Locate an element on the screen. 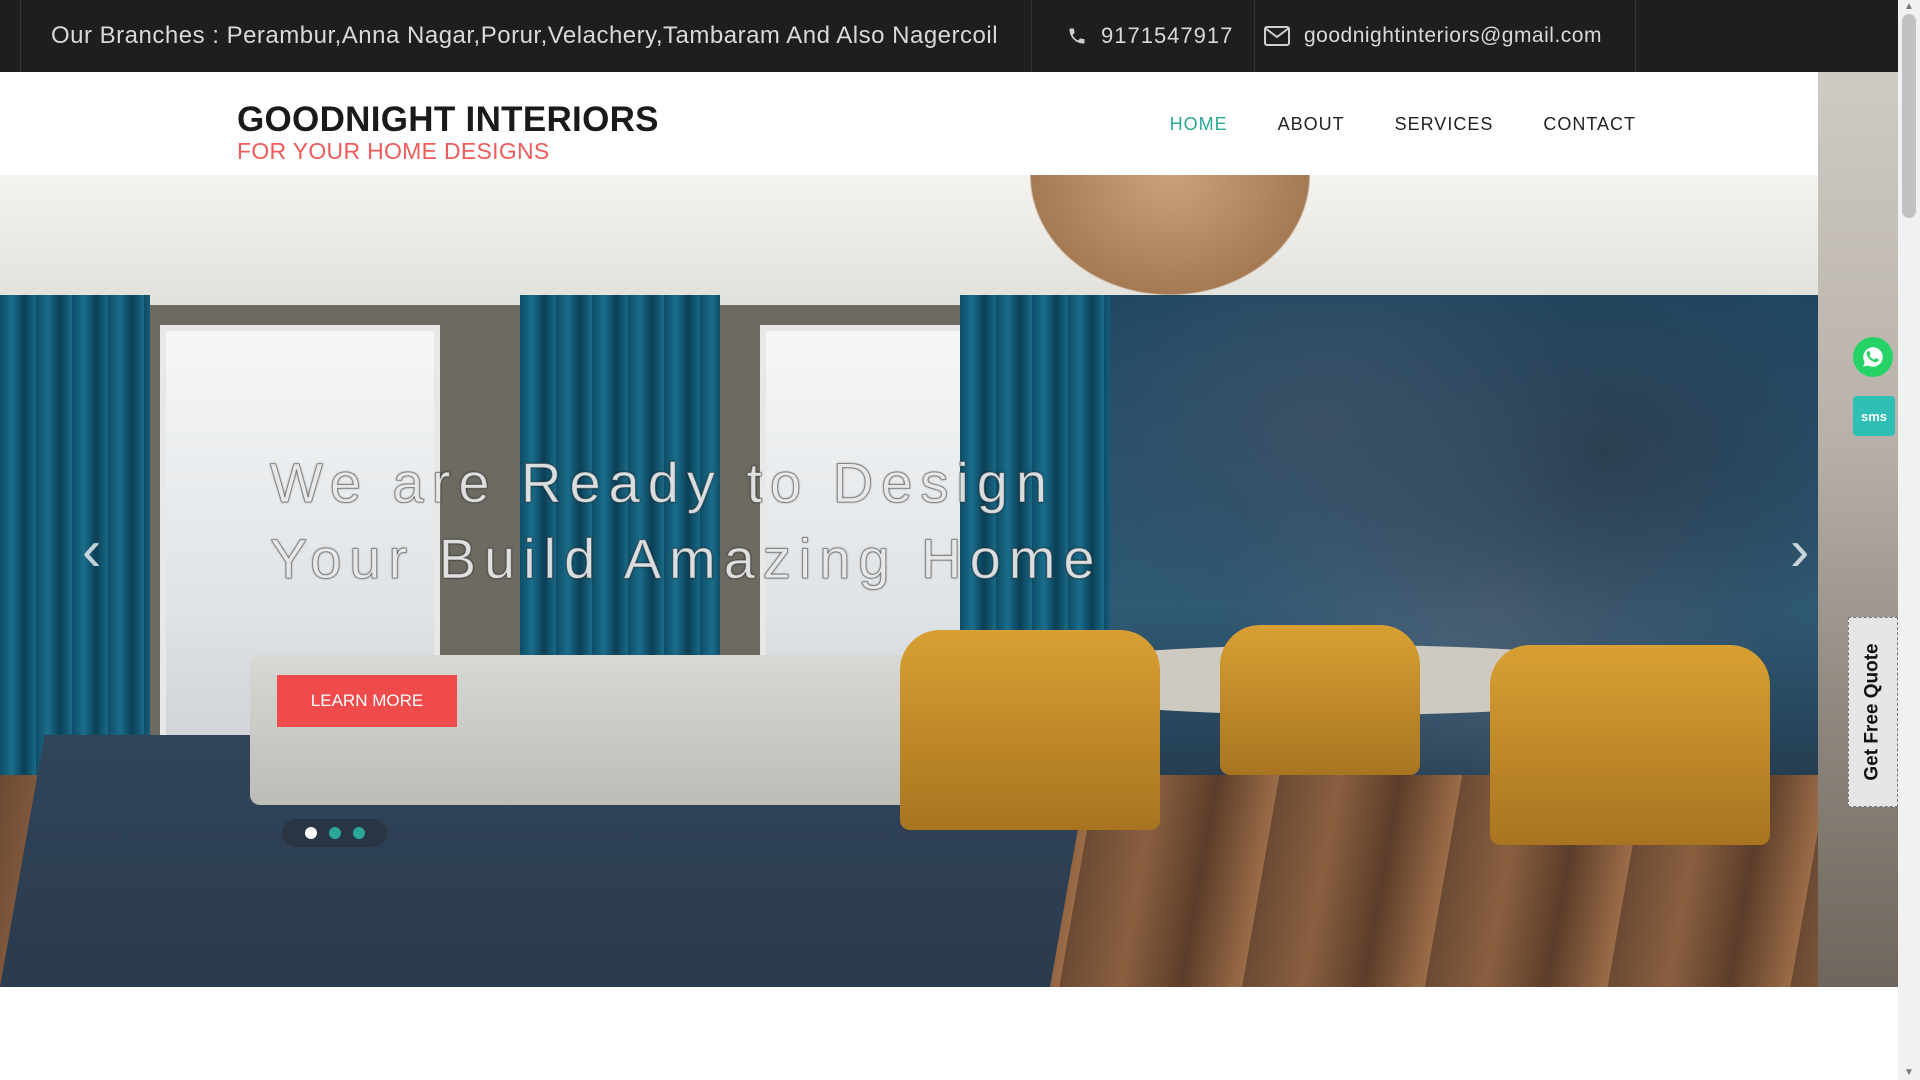 The width and height of the screenshot is (1920, 1080). whatsapp-glyph-icon is located at coordinates (1873, 357).